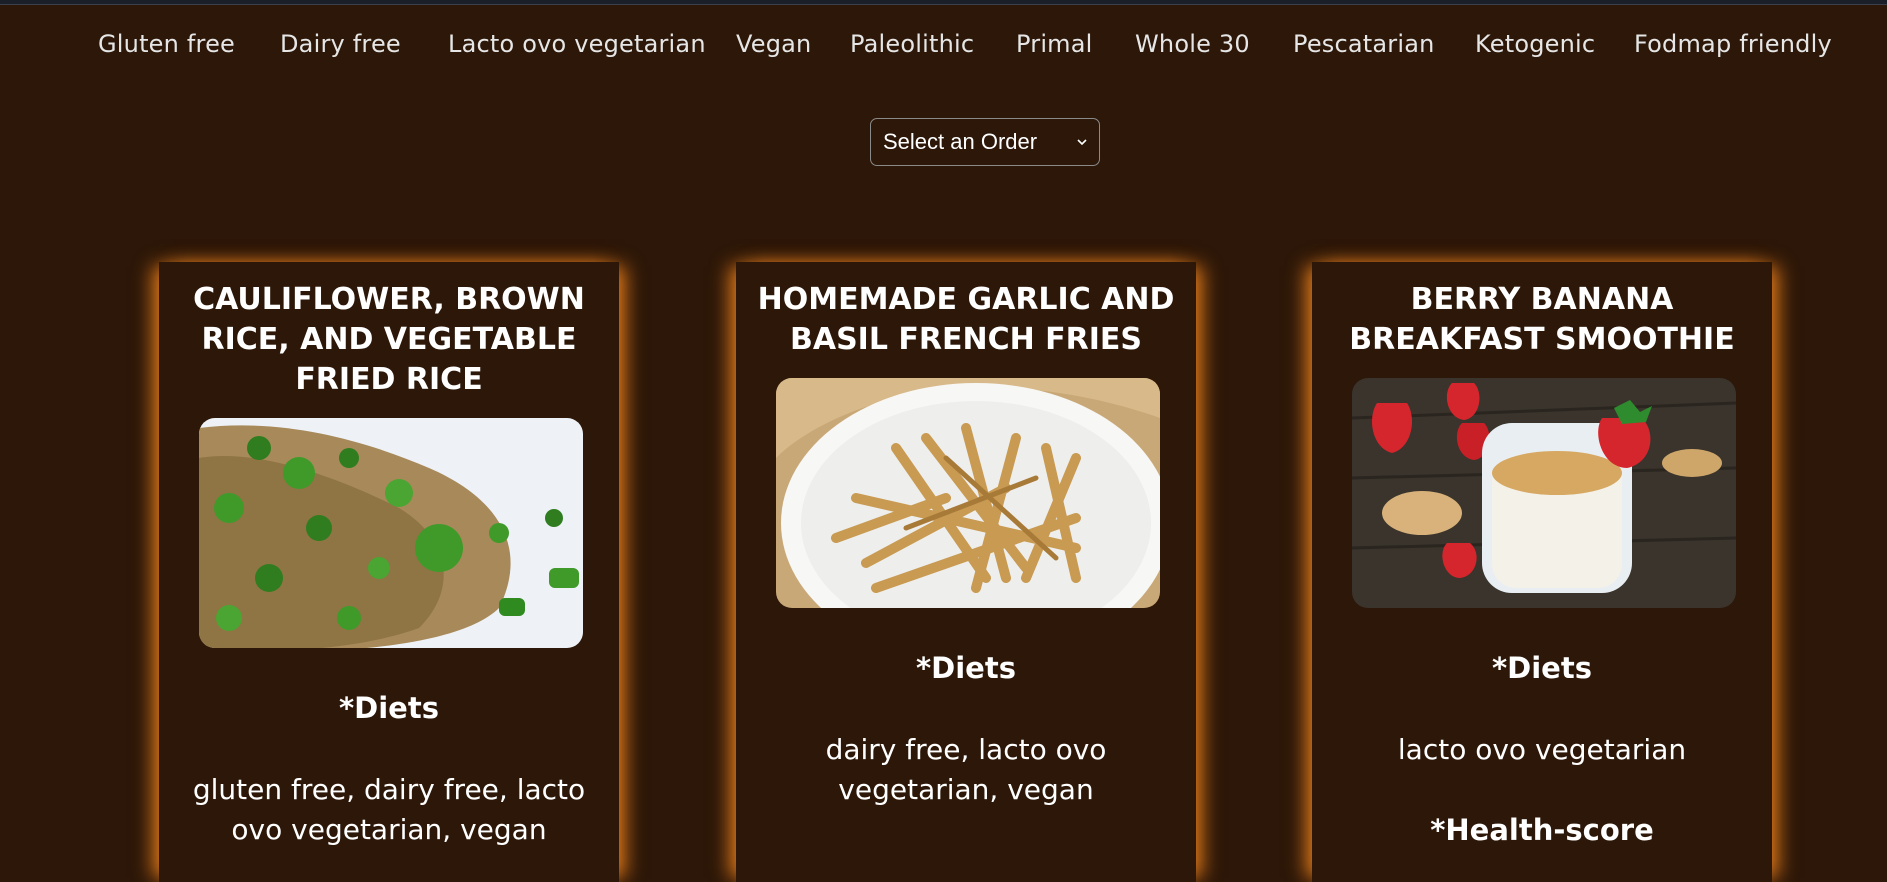  What do you see at coordinates (1535, 44) in the screenshot?
I see `filter-ketogenic: Ketogenic` at bounding box center [1535, 44].